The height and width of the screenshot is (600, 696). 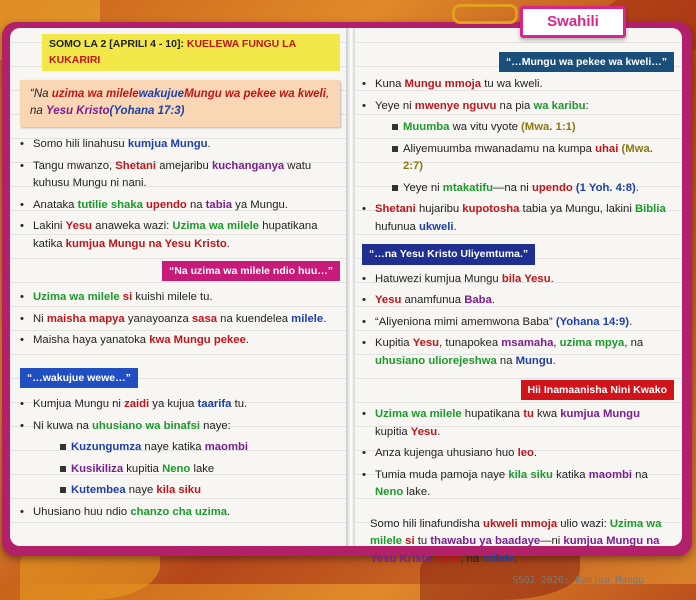 What do you see at coordinates (161, 93) in the screenshot?
I see `verse-text: wakujue` at bounding box center [161, 93].